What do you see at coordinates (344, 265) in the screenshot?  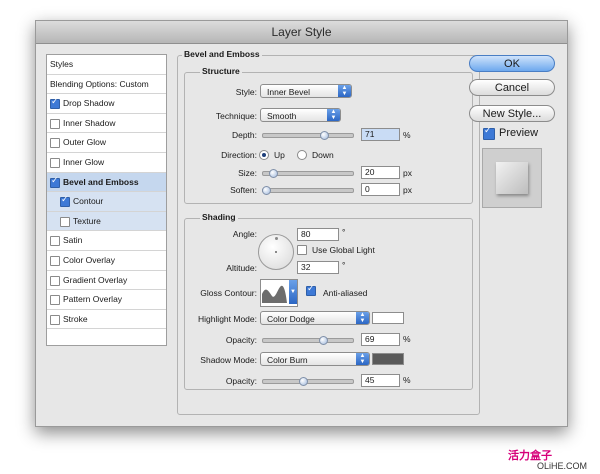 I see `altitude-degree: °` at bounding box center [344, 265].